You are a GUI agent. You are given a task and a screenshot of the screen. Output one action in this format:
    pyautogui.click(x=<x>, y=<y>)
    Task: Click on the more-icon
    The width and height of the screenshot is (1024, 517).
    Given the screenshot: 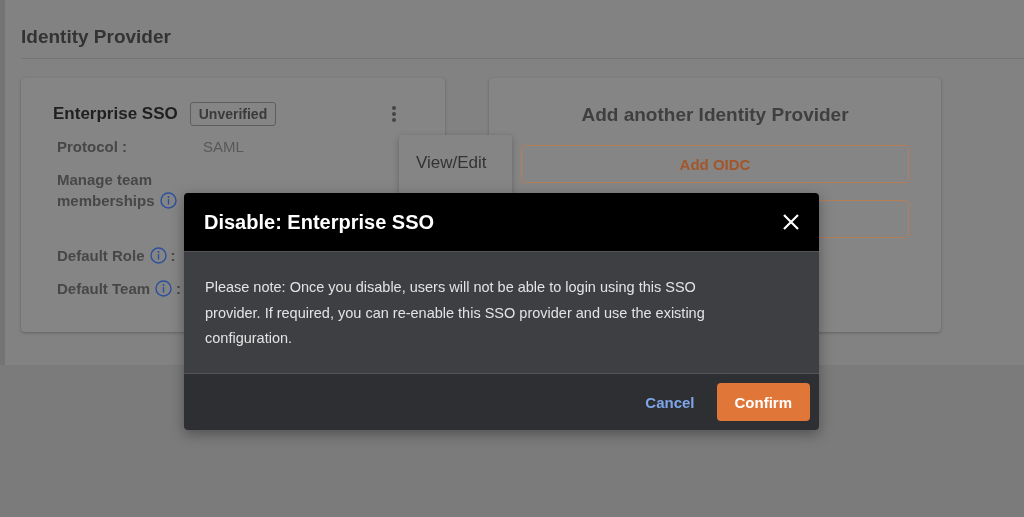 What is the action you would take?
    pyautogui.click(x=394, y=114)
    